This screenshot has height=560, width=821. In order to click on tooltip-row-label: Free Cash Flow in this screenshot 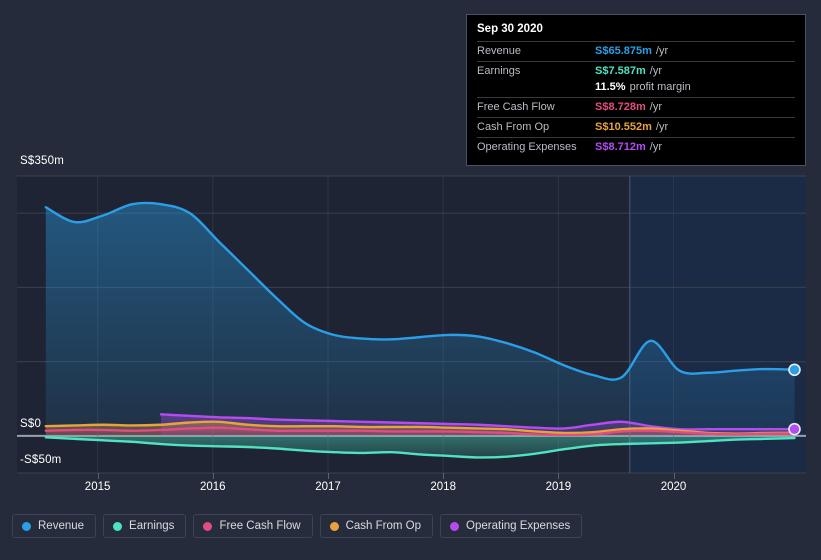, I will do `click(516, 107)`.